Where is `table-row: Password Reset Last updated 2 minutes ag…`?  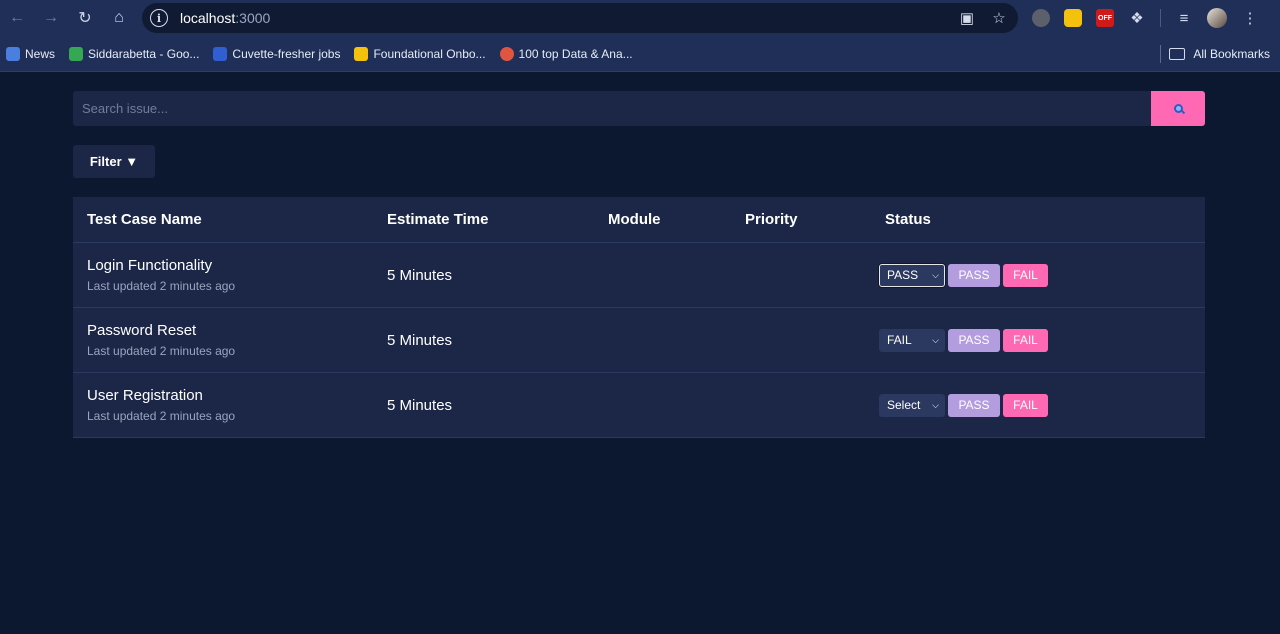 table-row: Password Reset Last updated 2 minutes ag… is located at coordinates (639, 340).